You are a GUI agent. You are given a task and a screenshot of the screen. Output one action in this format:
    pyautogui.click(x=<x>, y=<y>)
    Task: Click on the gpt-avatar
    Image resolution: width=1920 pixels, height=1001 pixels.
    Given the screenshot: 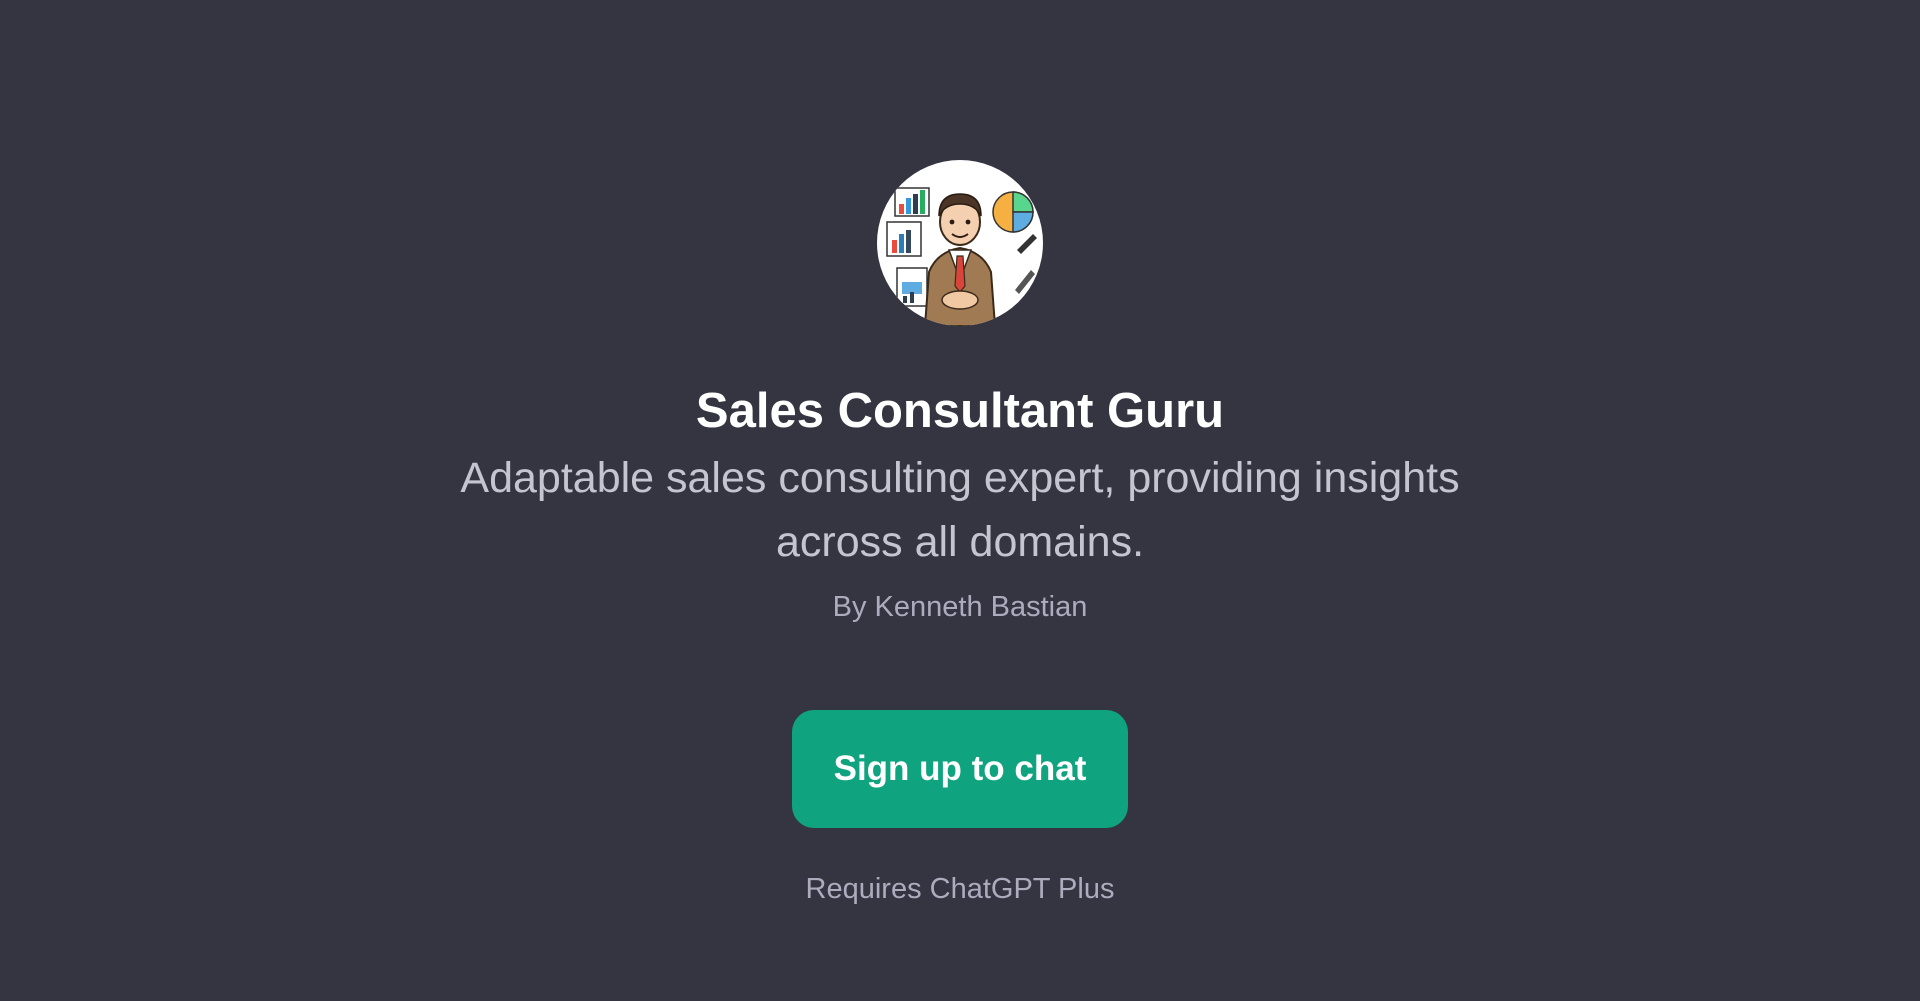 What is the action you would take?
    pyautogui.click(x=960, y=243)
    